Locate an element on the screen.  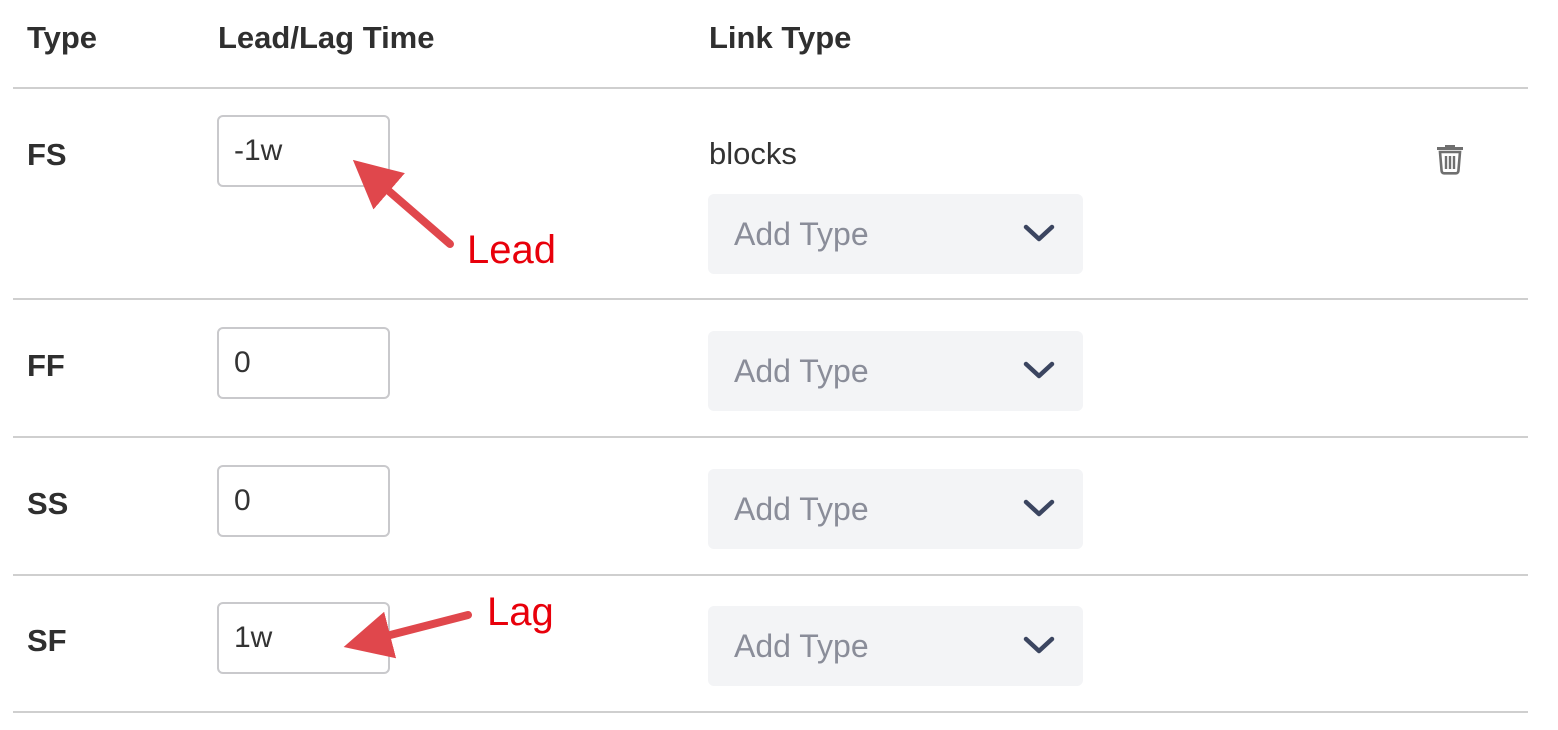
column-header-type: Type is located at coordinates (62, 37).